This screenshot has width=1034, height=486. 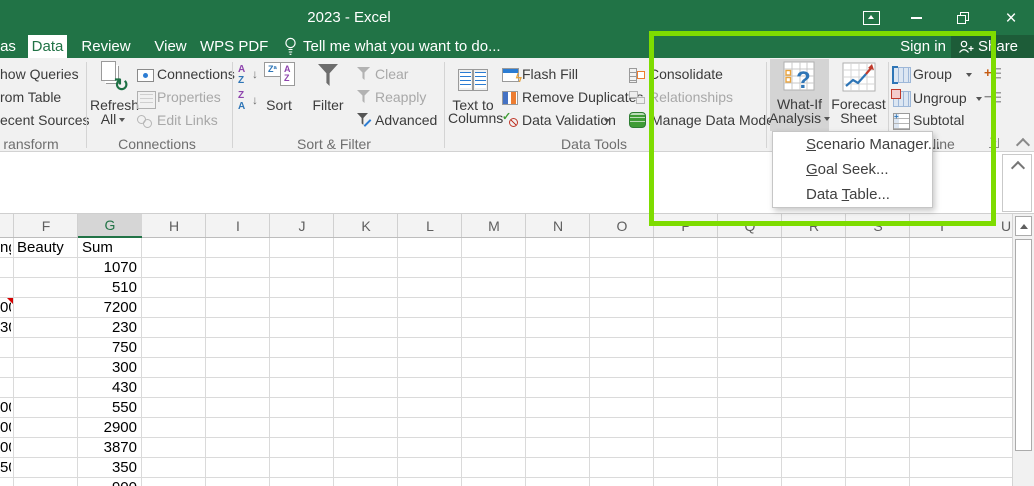 I want to click on recent-sources-button-partial: ecent Sources, so click(x=45, y=120).